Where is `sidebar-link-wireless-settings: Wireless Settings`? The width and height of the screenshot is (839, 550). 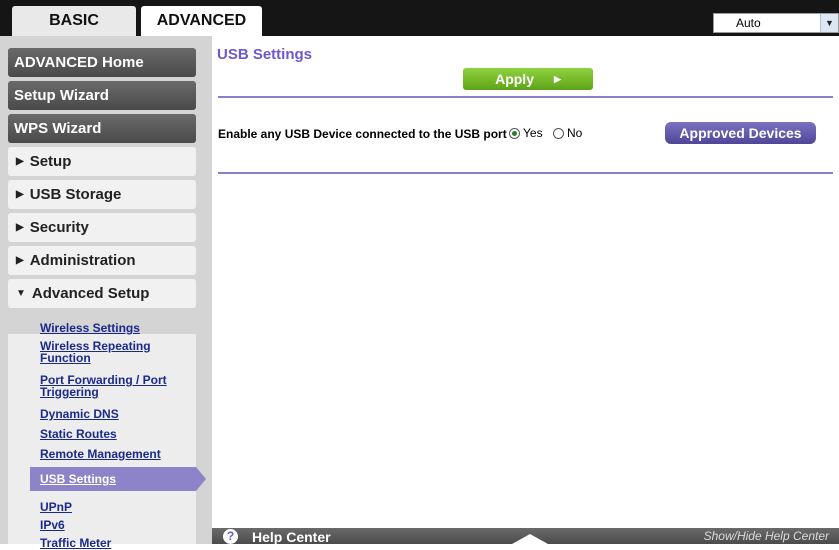 sidebar-link-wireless-settings: Wireless Settings is located at coordinates (90, 328).